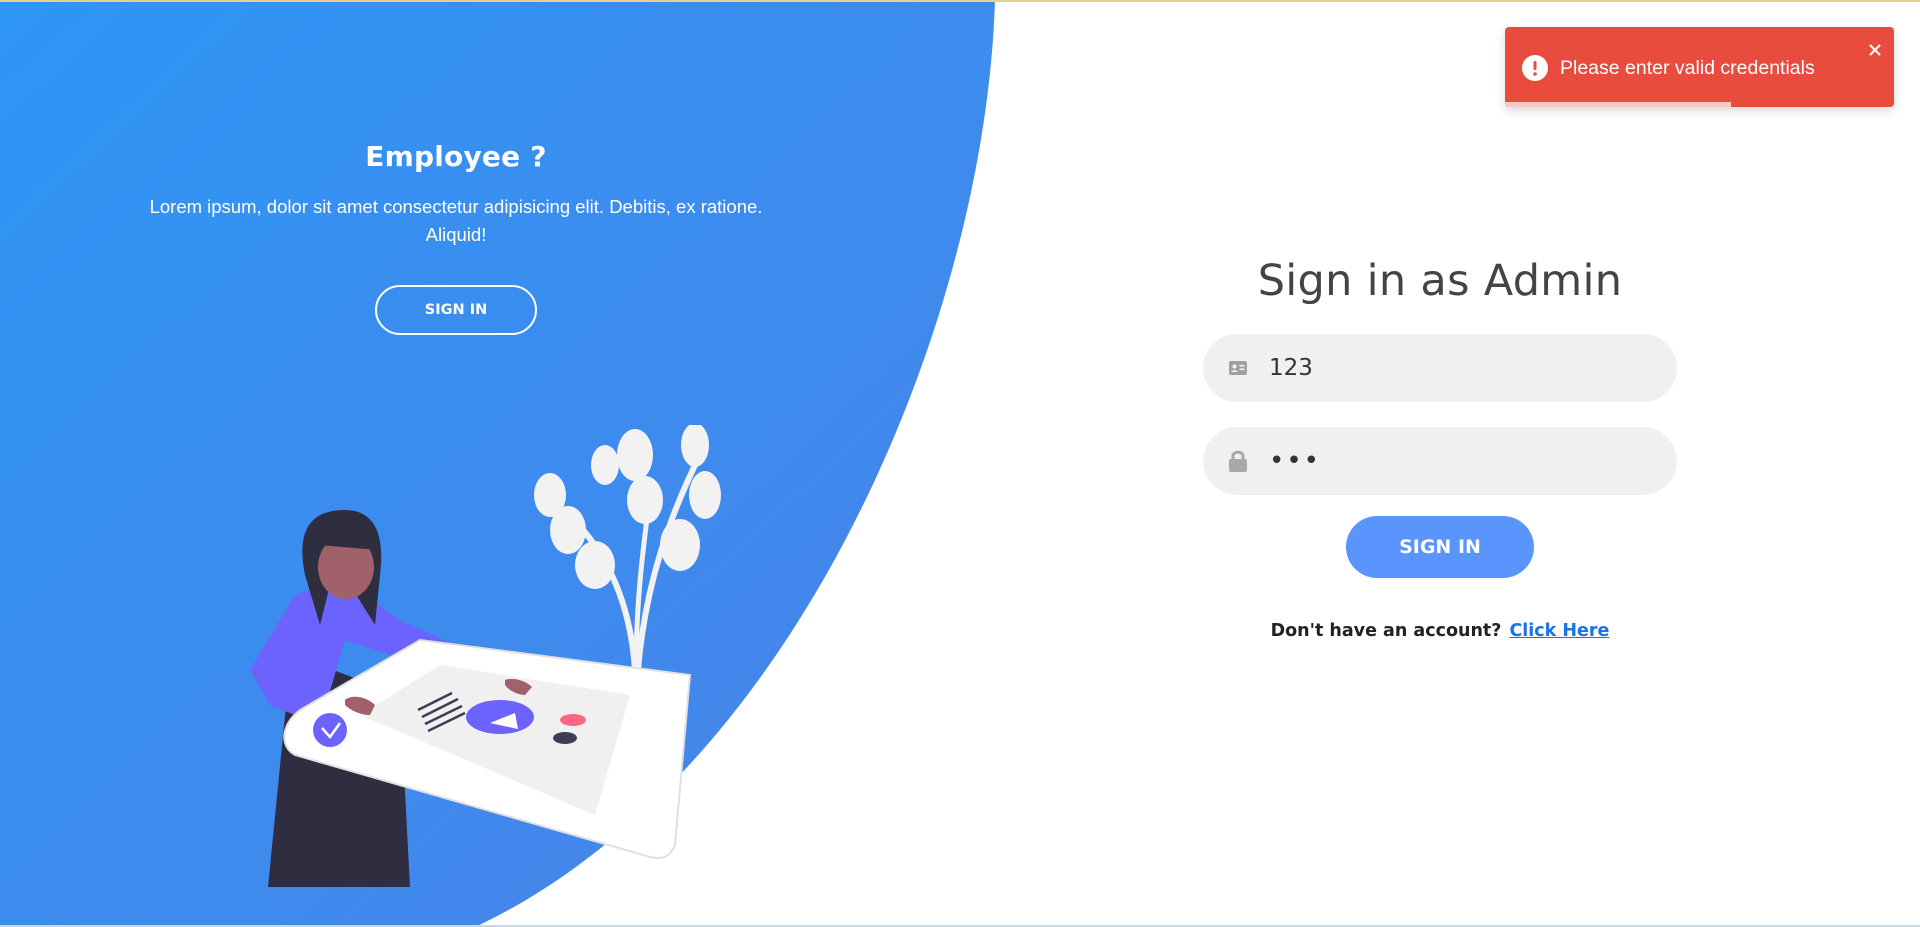 The height and width of the screenshot is (927, 1920). Describe the element at coordinates (1440, 281) in the screenshot. I see `form-title: Sign in as Admin` at that location.